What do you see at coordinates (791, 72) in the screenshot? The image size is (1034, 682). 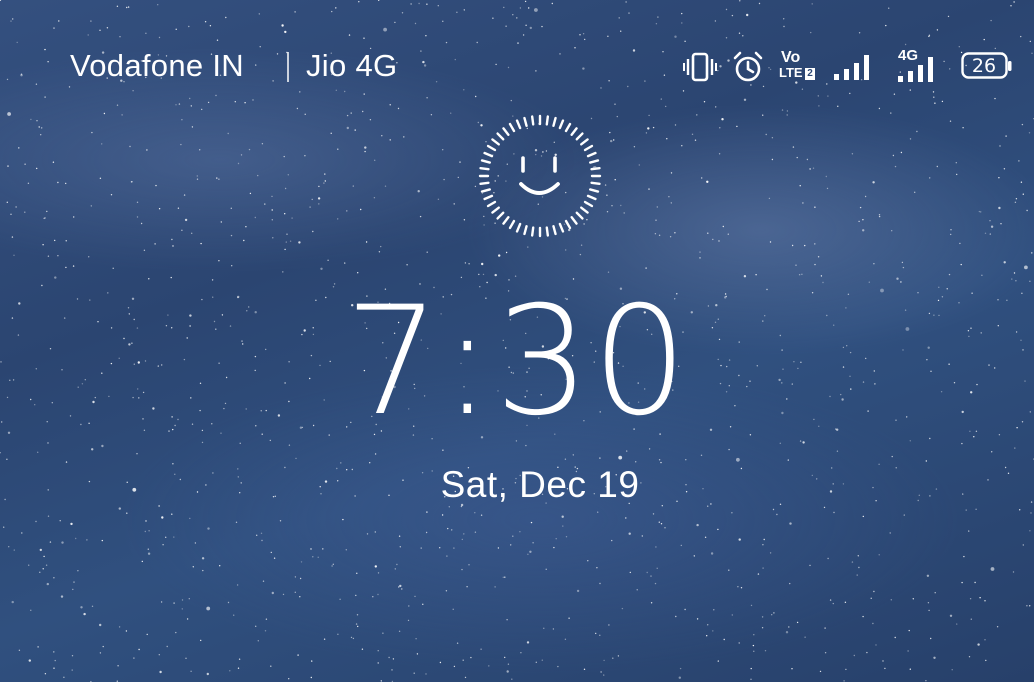 I see `lte-label: LTE` at bounding box center [791, 72].